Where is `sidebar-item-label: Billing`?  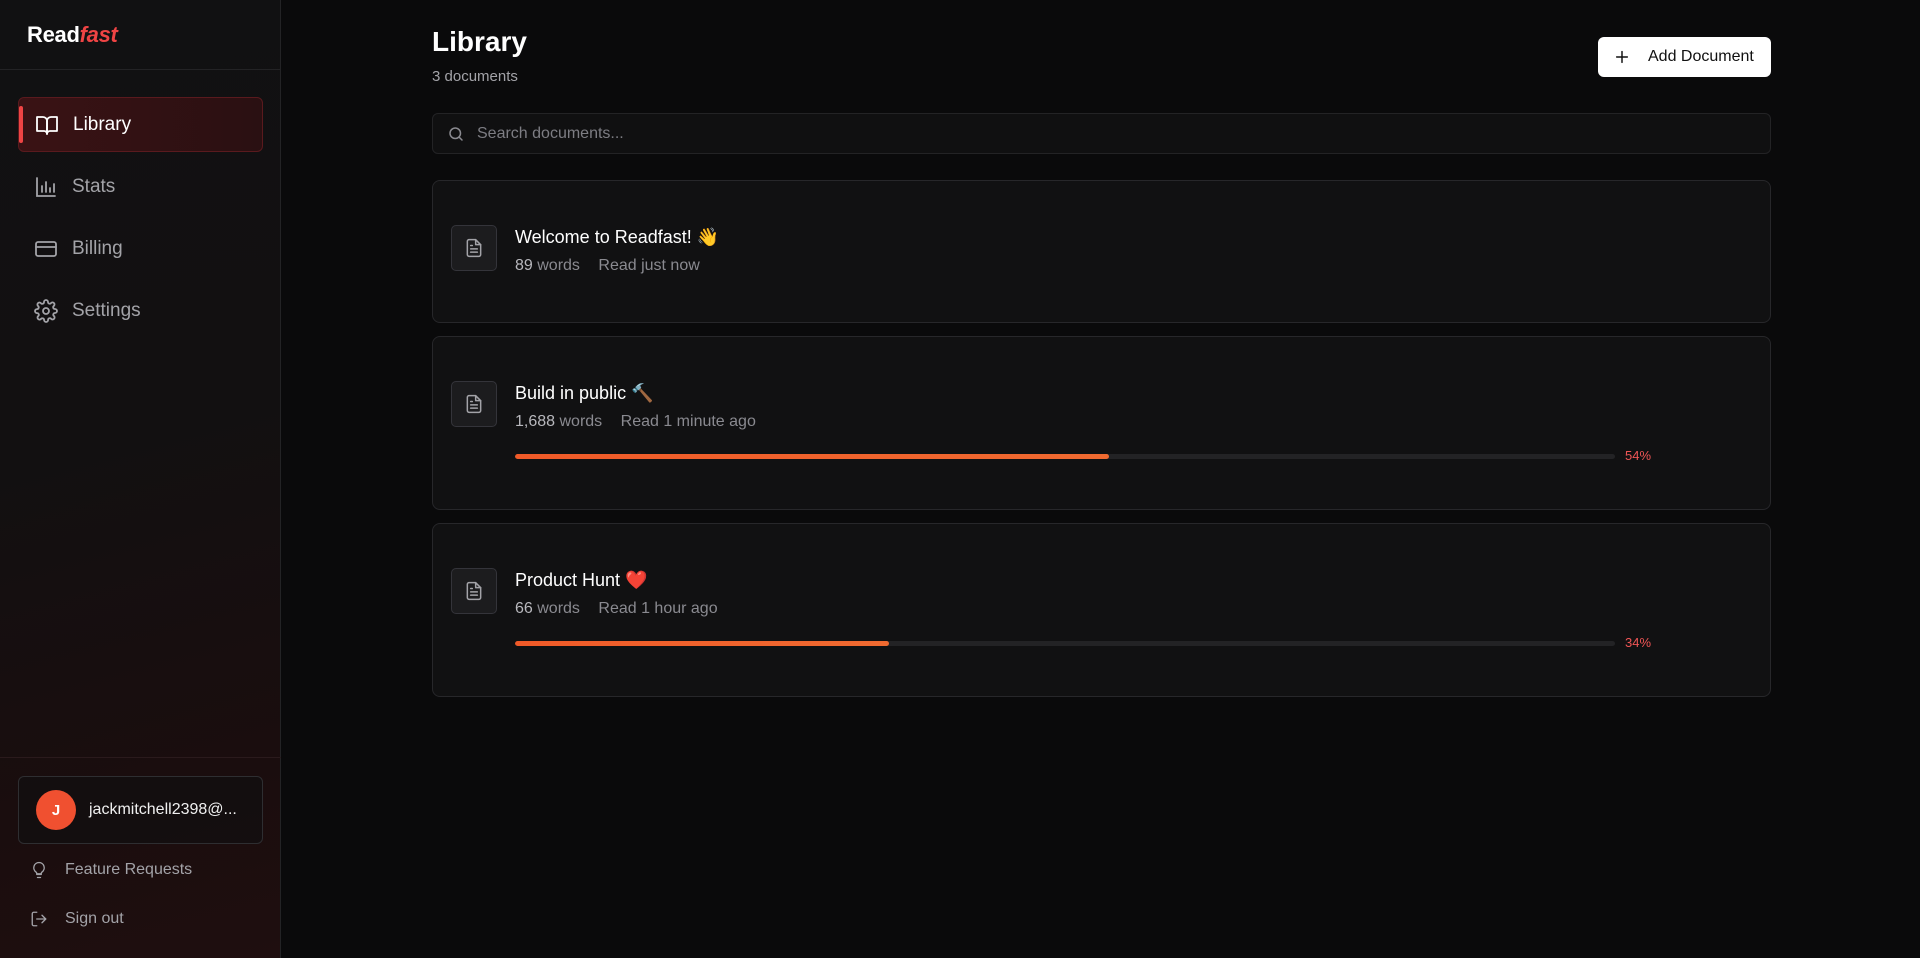 sidebar-item-label: Billing is located at coordinates (97, 248).